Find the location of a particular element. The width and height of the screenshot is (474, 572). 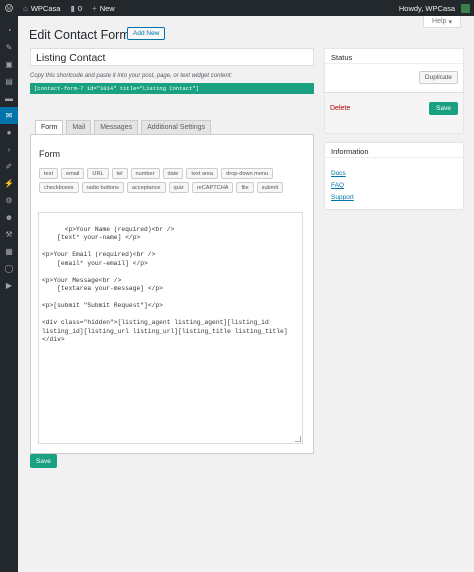

help-label: Help is located at coordinates (439, 21).